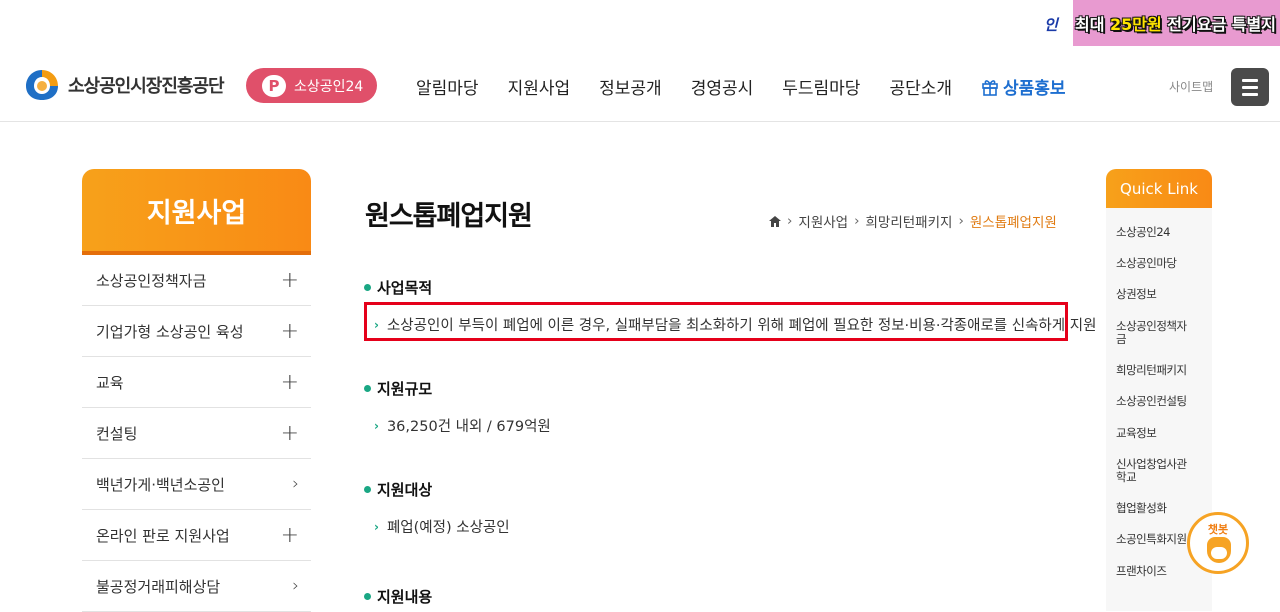 Image resolution: width=1280 pixels, height=612 pixels. What do you see at coordinates (448, 528) in the screenshot?
I see `section-body: 폐업(예정) 소상공인` at bounding box center [448, 528].